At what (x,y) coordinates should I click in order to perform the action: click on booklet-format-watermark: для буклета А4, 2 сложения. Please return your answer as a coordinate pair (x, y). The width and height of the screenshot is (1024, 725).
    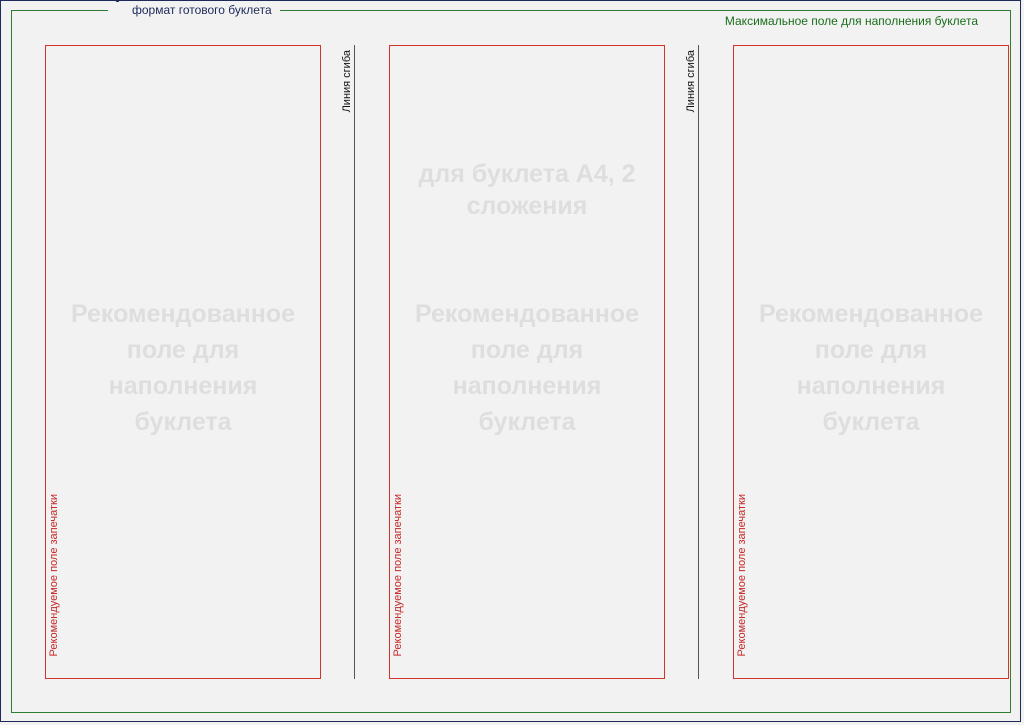
    Looking at the image, I should click on (527, 190).